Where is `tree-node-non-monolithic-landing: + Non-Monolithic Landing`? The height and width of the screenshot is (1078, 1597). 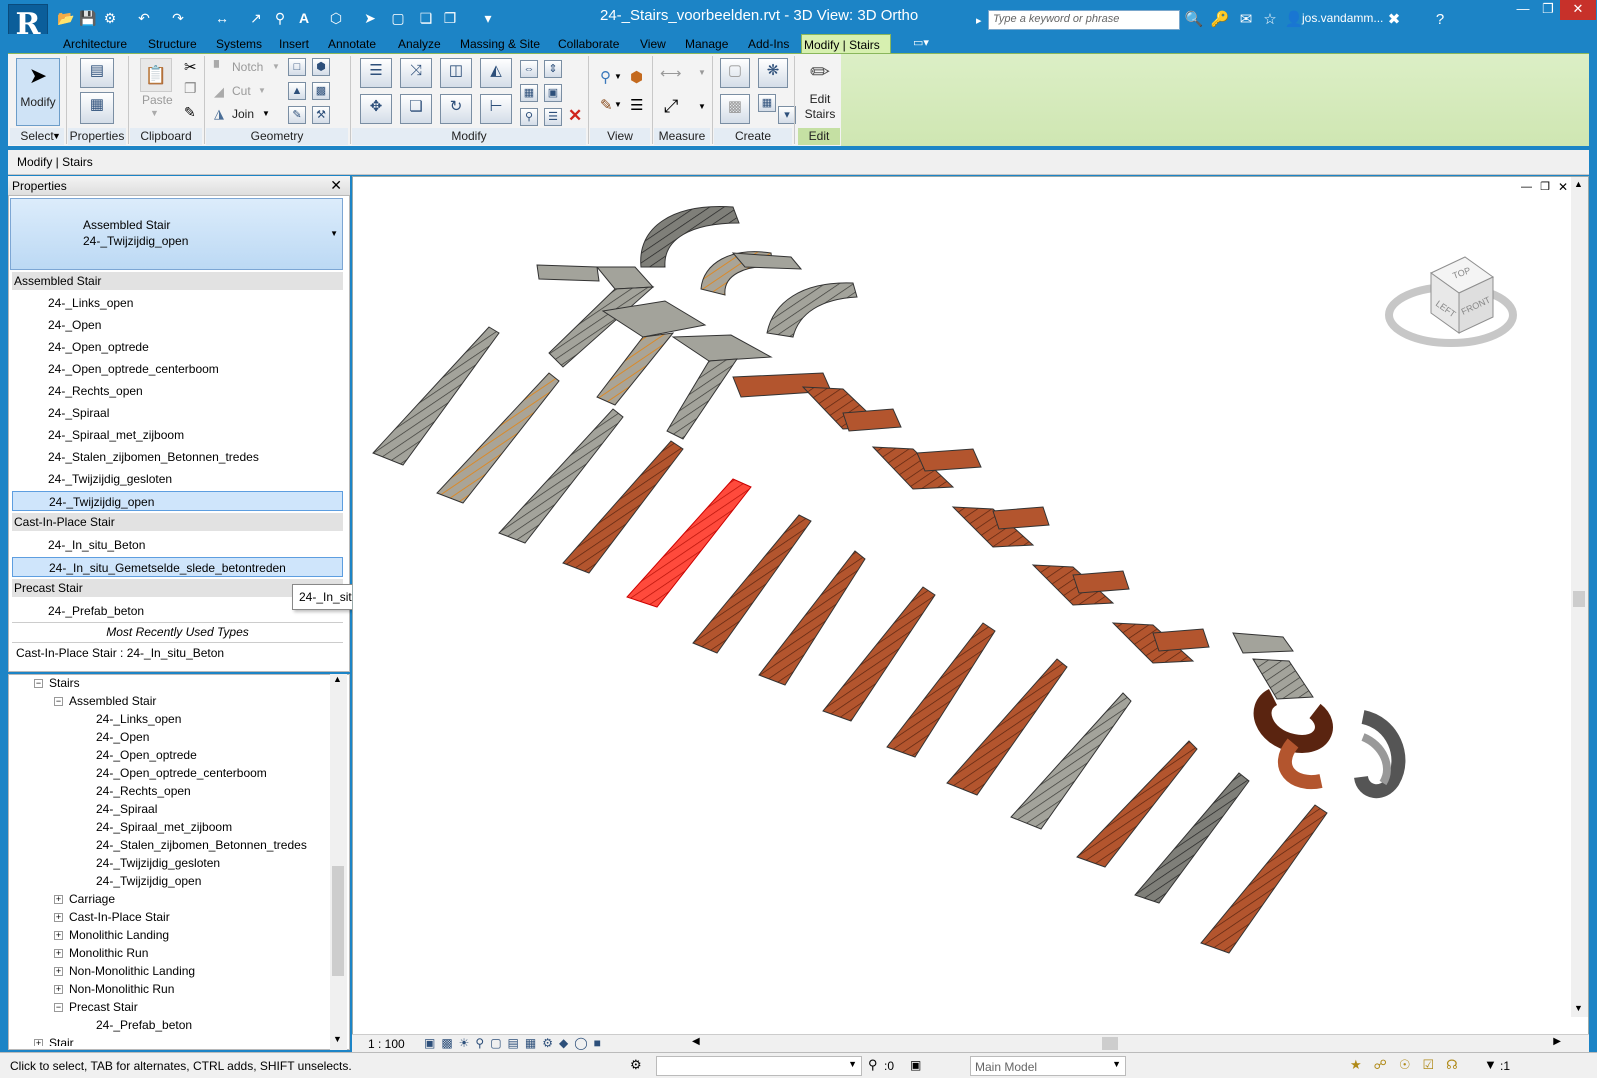 tree-node-non-monolithic-landing: + Non-Monolithic Landing is located at coordinates (181, 971).